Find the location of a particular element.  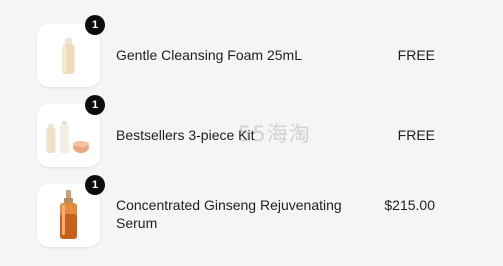

item-price: $215.00 is located at coordinates (409, 205).